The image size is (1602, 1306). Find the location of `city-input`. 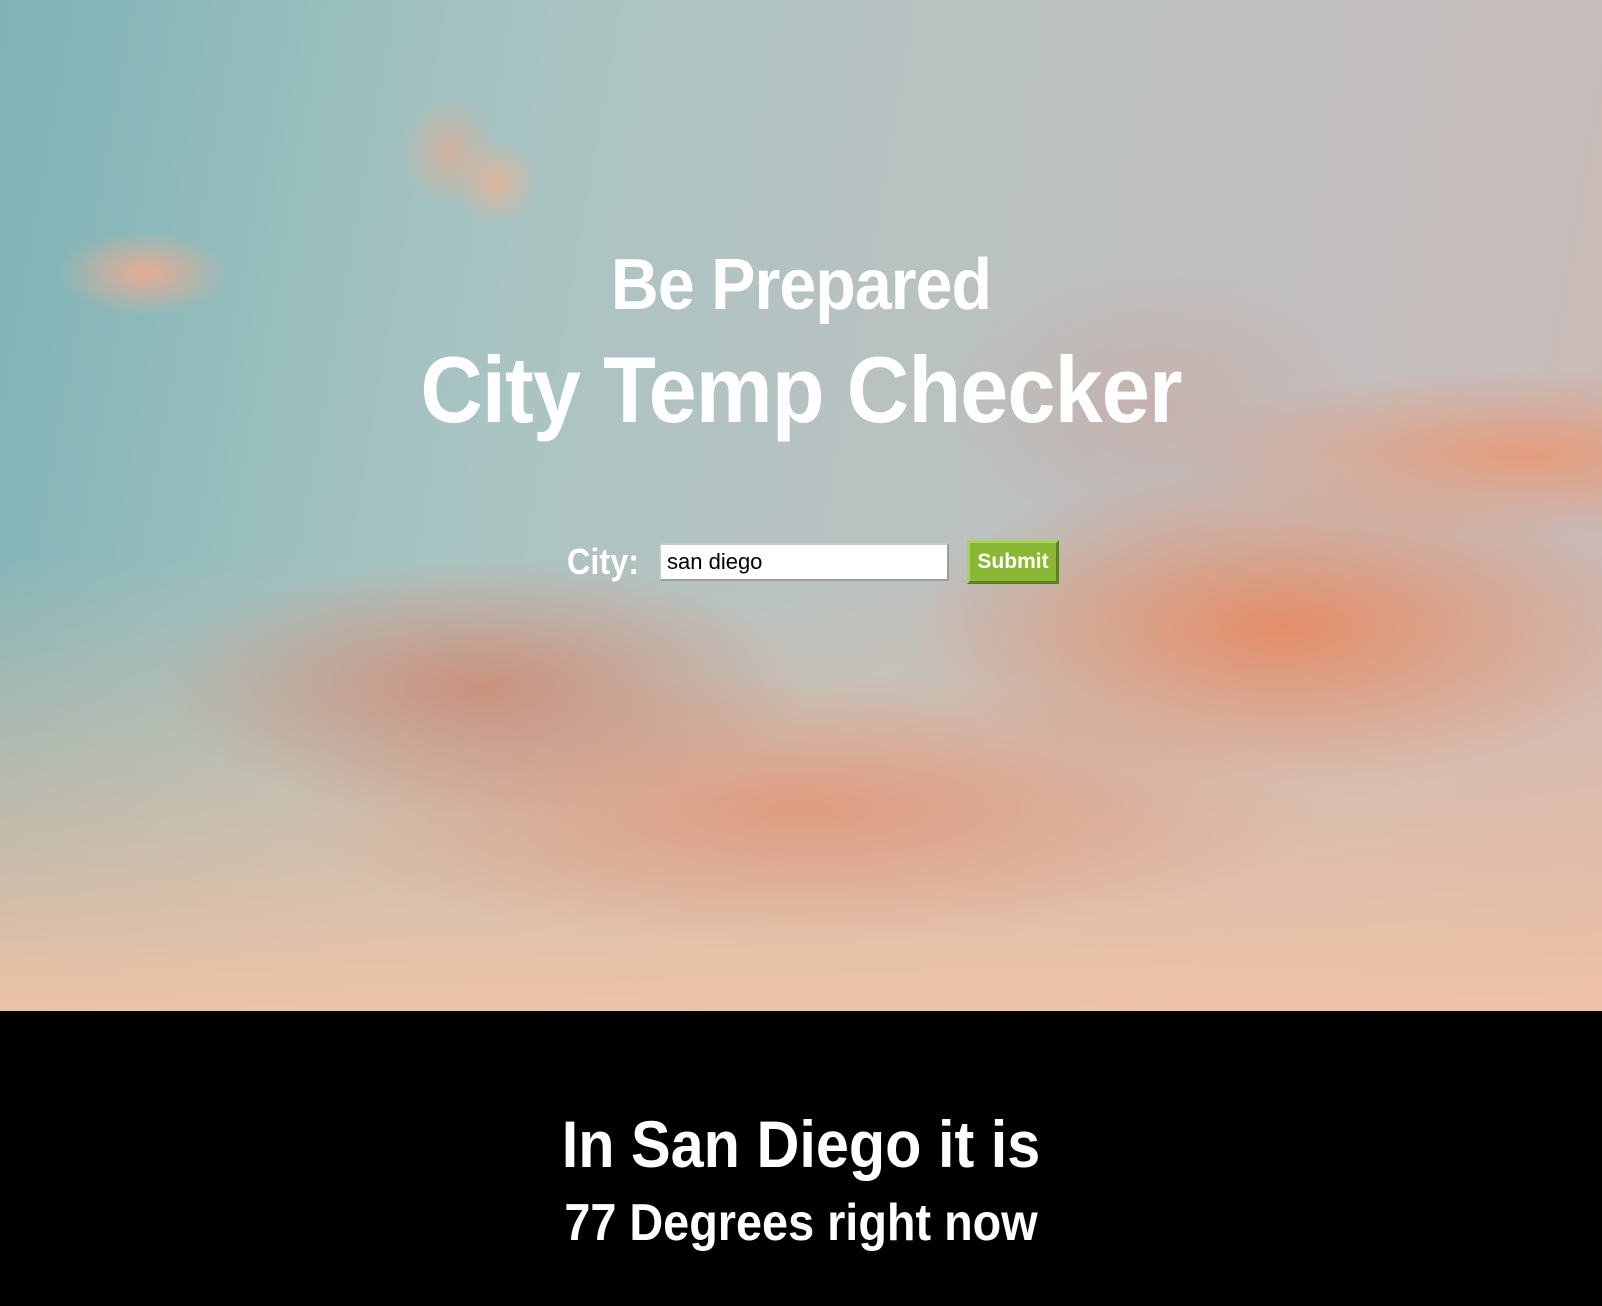

city-input is located at coordinates (804, 562).